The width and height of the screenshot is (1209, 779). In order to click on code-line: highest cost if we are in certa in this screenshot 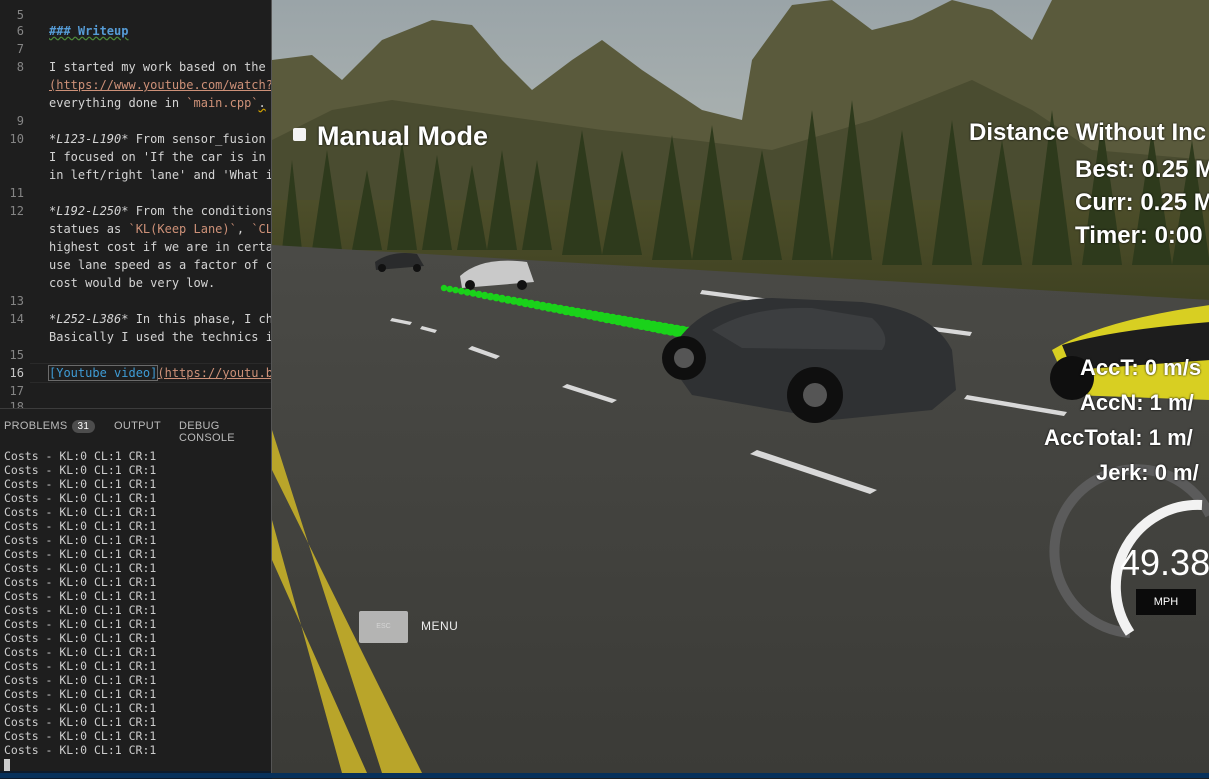, I will do `click(160, 247)`.